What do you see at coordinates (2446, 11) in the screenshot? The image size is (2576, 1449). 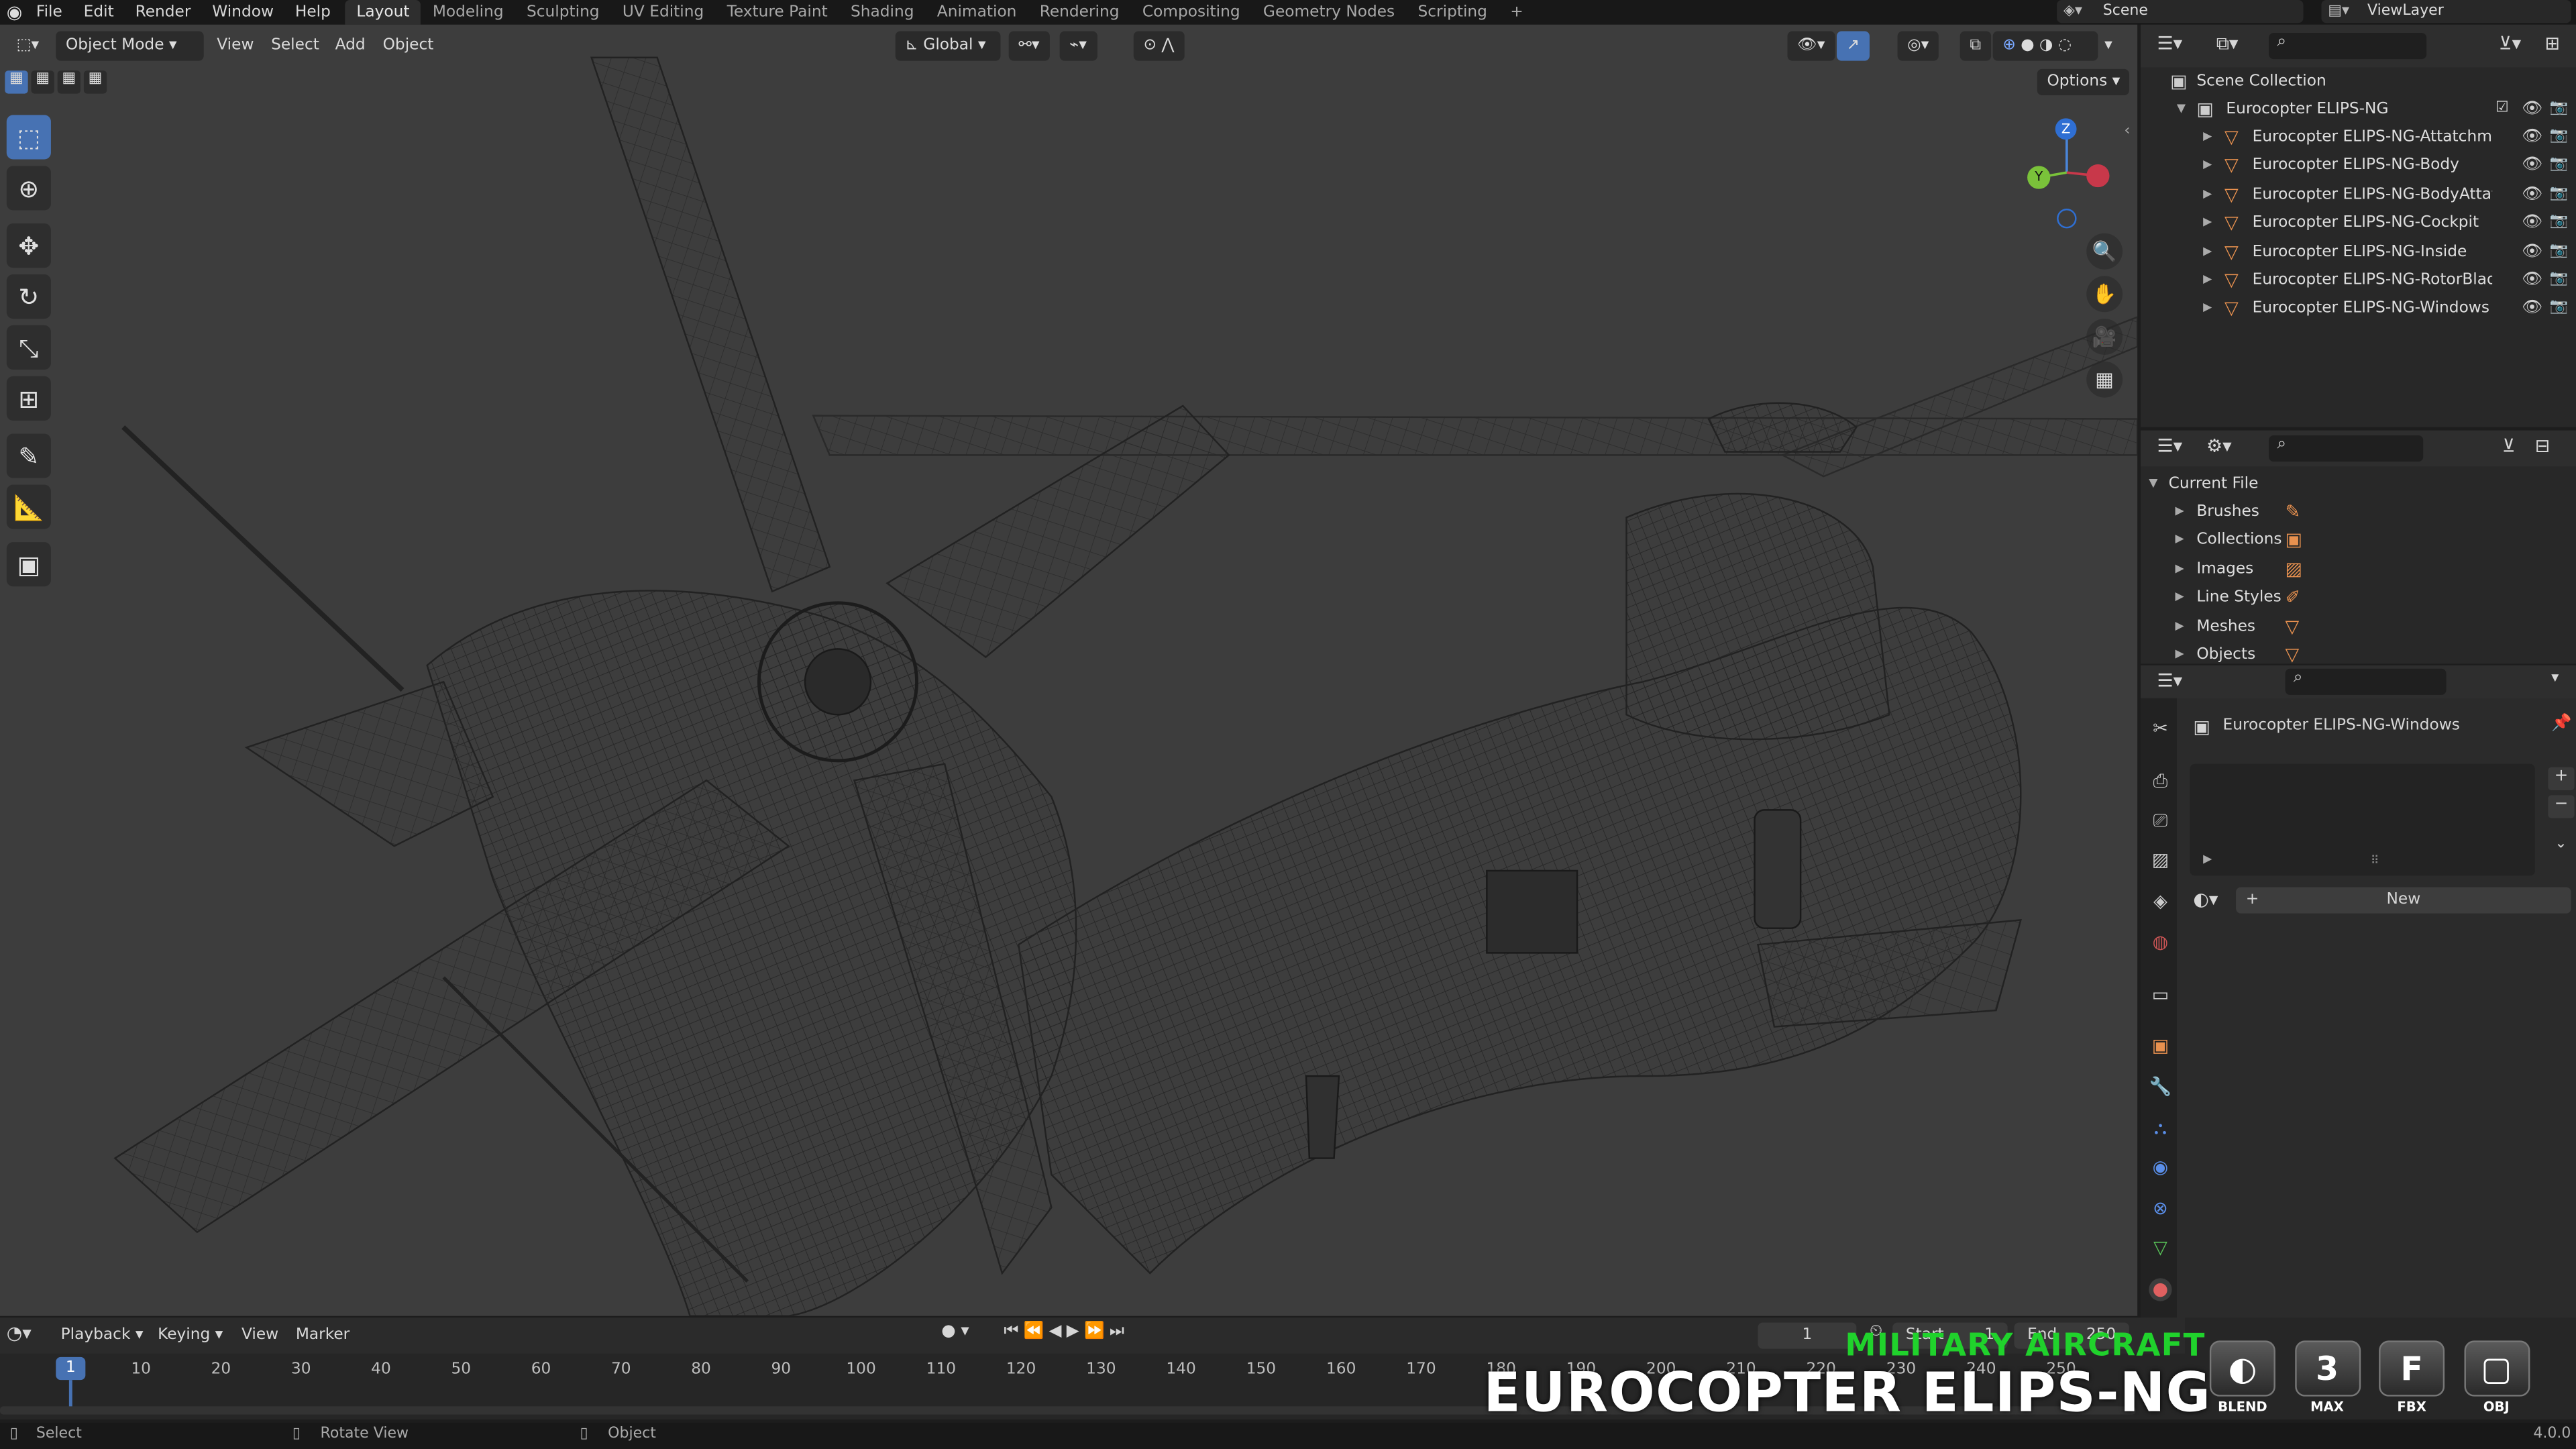 I see `view-layer-selector: ▤▾ ViewLayer` at bounding box center [2446, 11].